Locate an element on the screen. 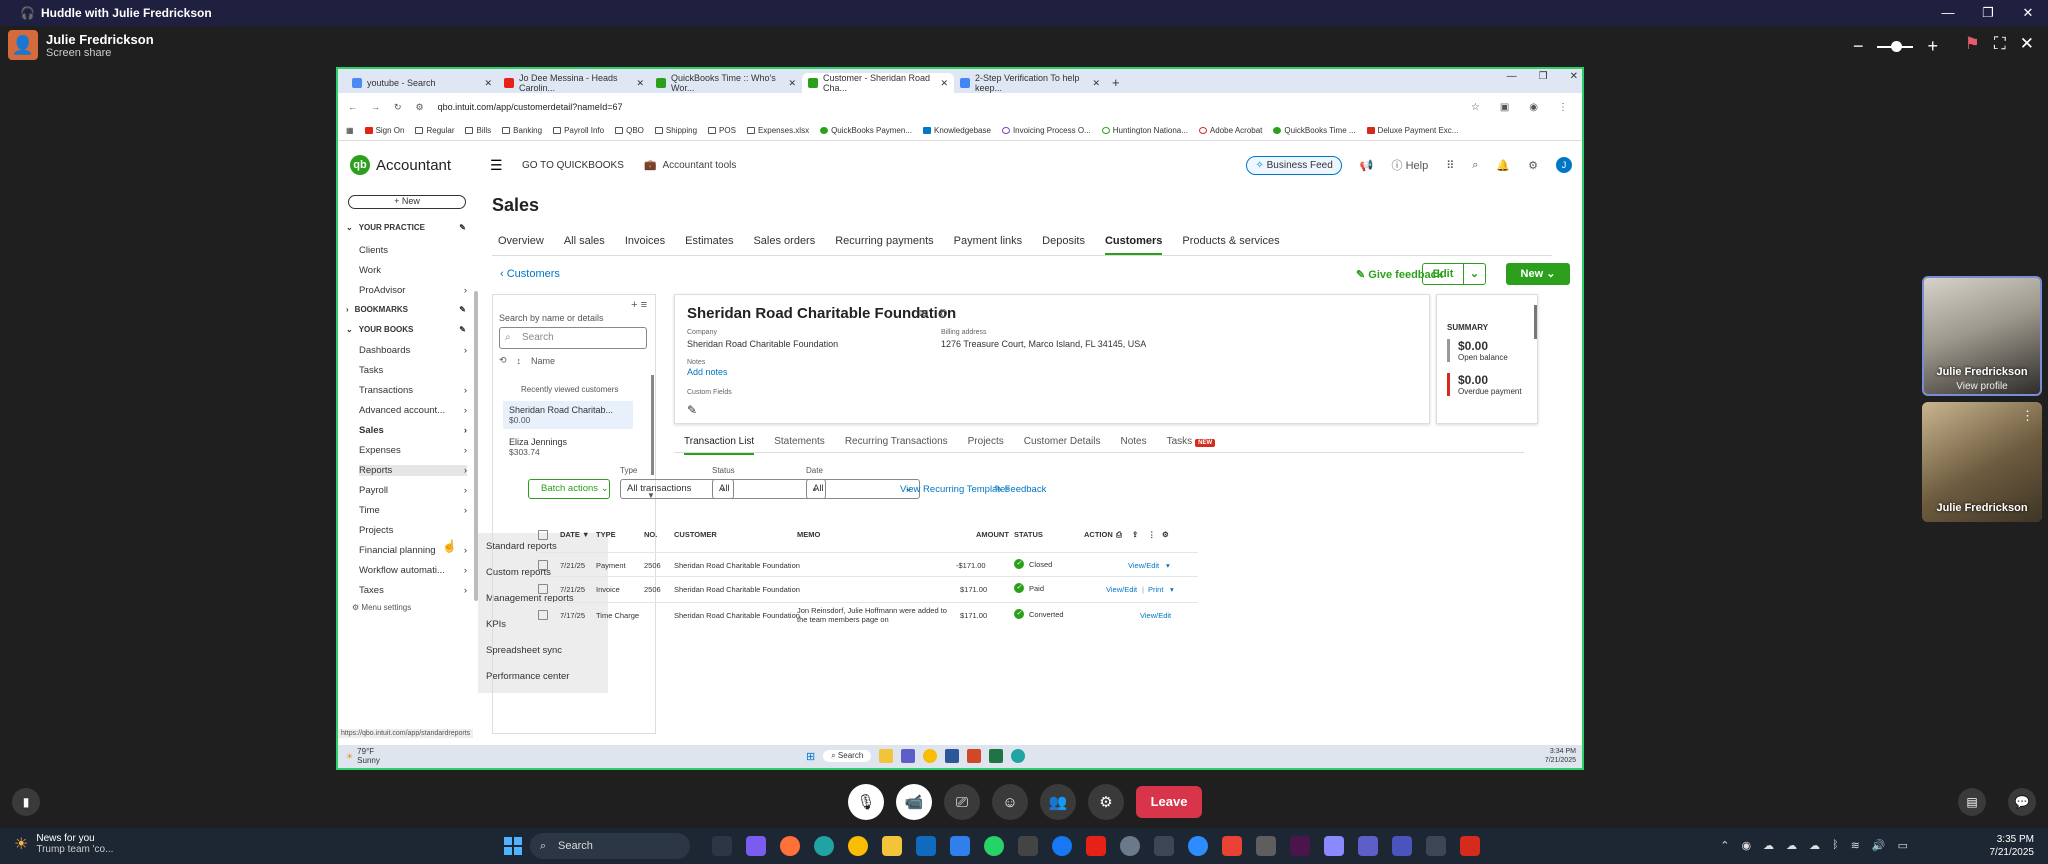 This screenshot has height=864, width=2048. customer-list-item: Eliza Jennings $303.74 is located at coordinates (568, 447).